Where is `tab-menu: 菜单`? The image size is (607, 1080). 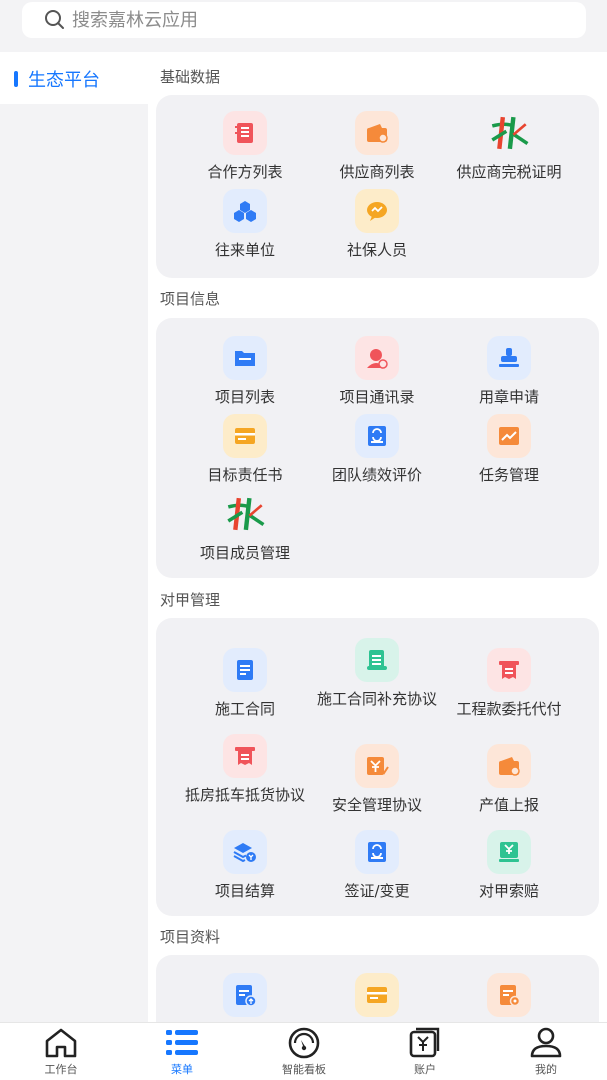 tab-menu: 菜单 is located at coordinates (182, 1052).